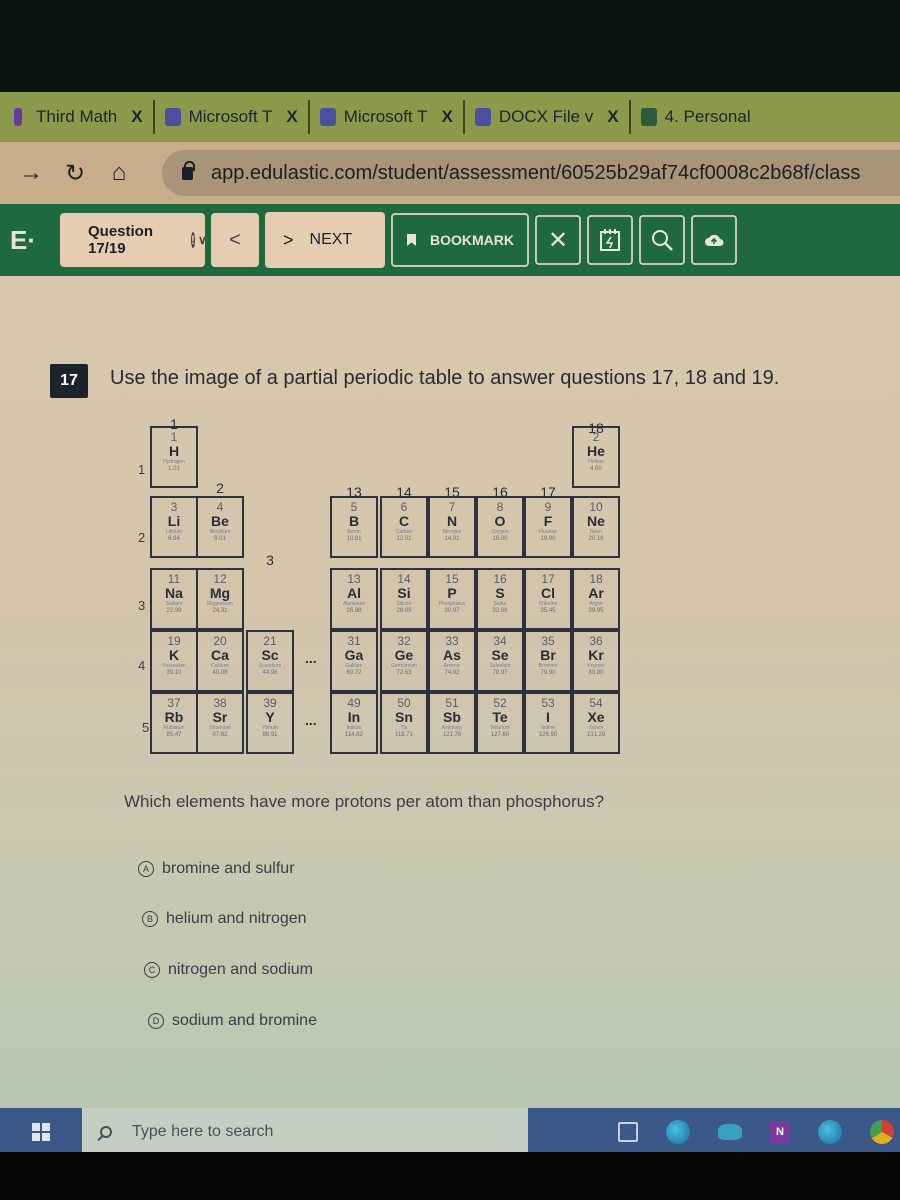 This screenshot has width=900, height=1200. Describe the element at coordinates (714, 240) in the screenshot. I see `upload-button` at that location.